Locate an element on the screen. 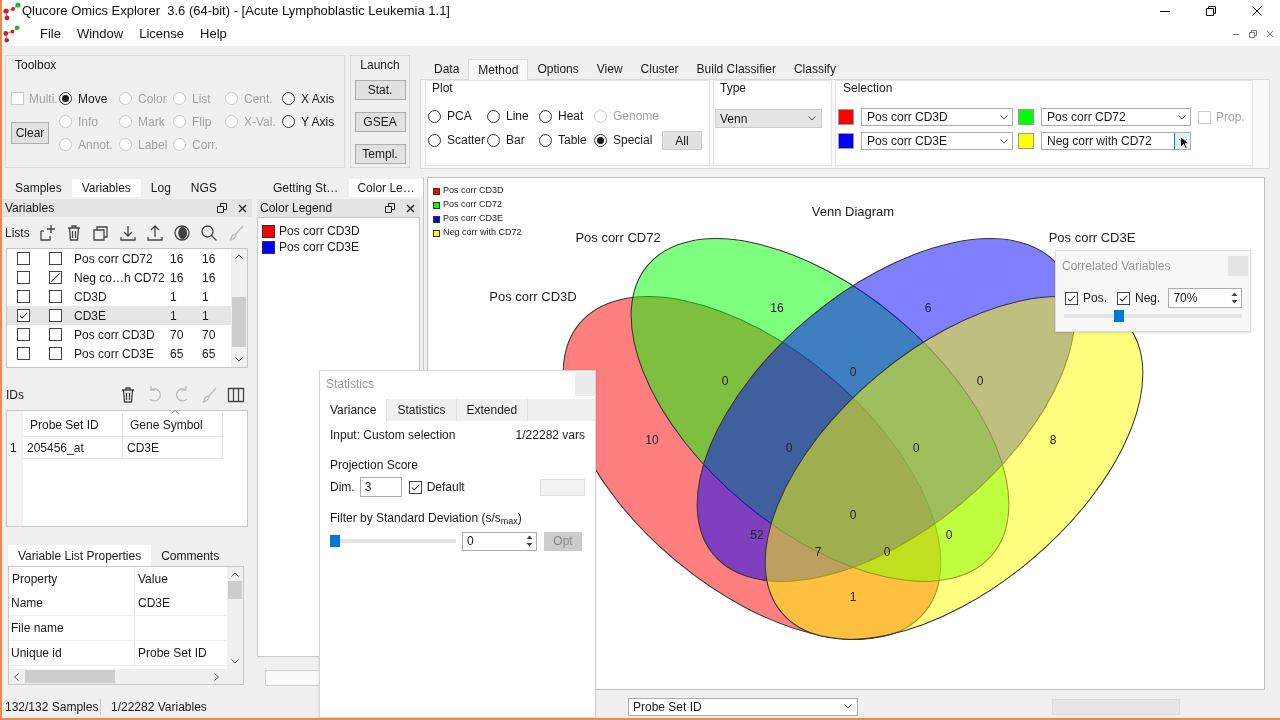 The width and height of the screenshot is (1280, 720). spin-field: 0 is located at coordinates (499, 541).